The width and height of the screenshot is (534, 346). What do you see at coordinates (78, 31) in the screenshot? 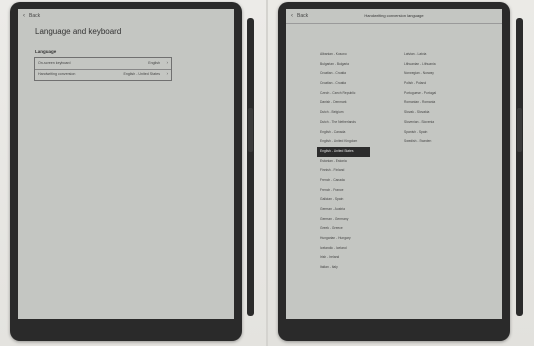
I see `page-title: Language and keyboard` at bounding box center [78, 31].